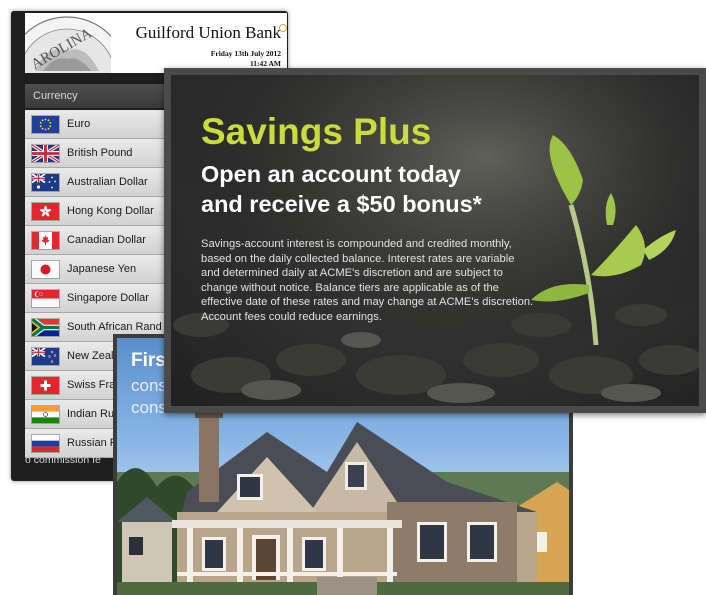 The height and width of the screenshot is (595, 706). Describe the element at coordinates (68, 43) in the screenshot. I see `bank-seal-logo: AROLINA` at that location.